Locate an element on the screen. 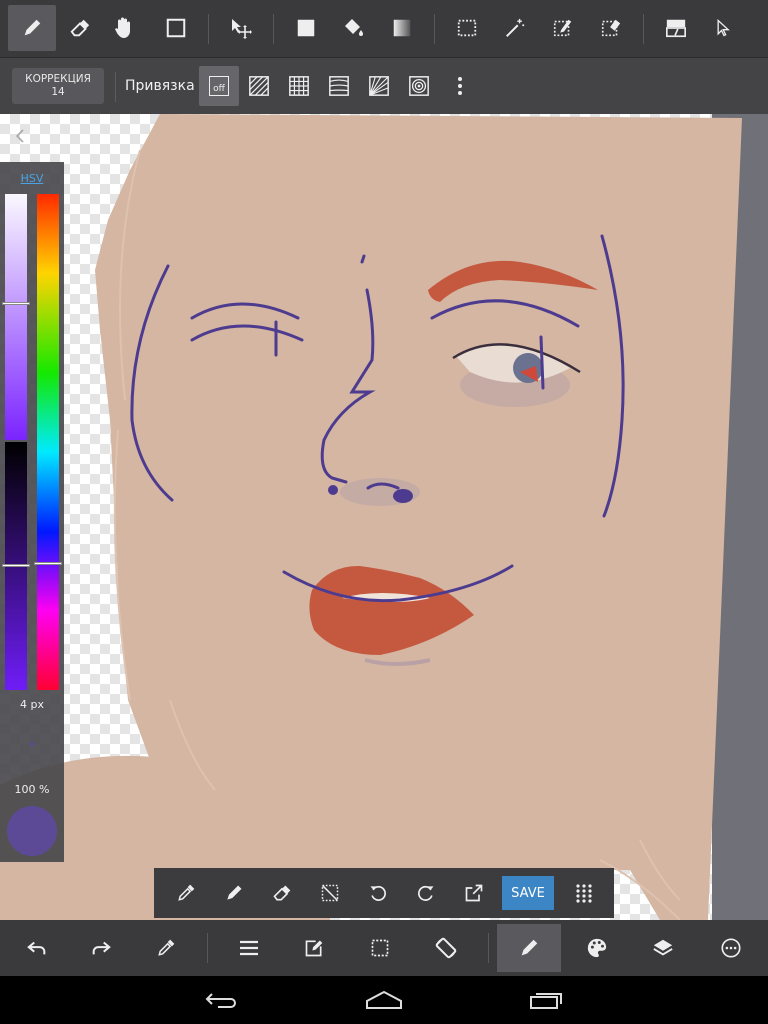 The image size is (768, 1024). selection-button is located at coordinates (380, 948).